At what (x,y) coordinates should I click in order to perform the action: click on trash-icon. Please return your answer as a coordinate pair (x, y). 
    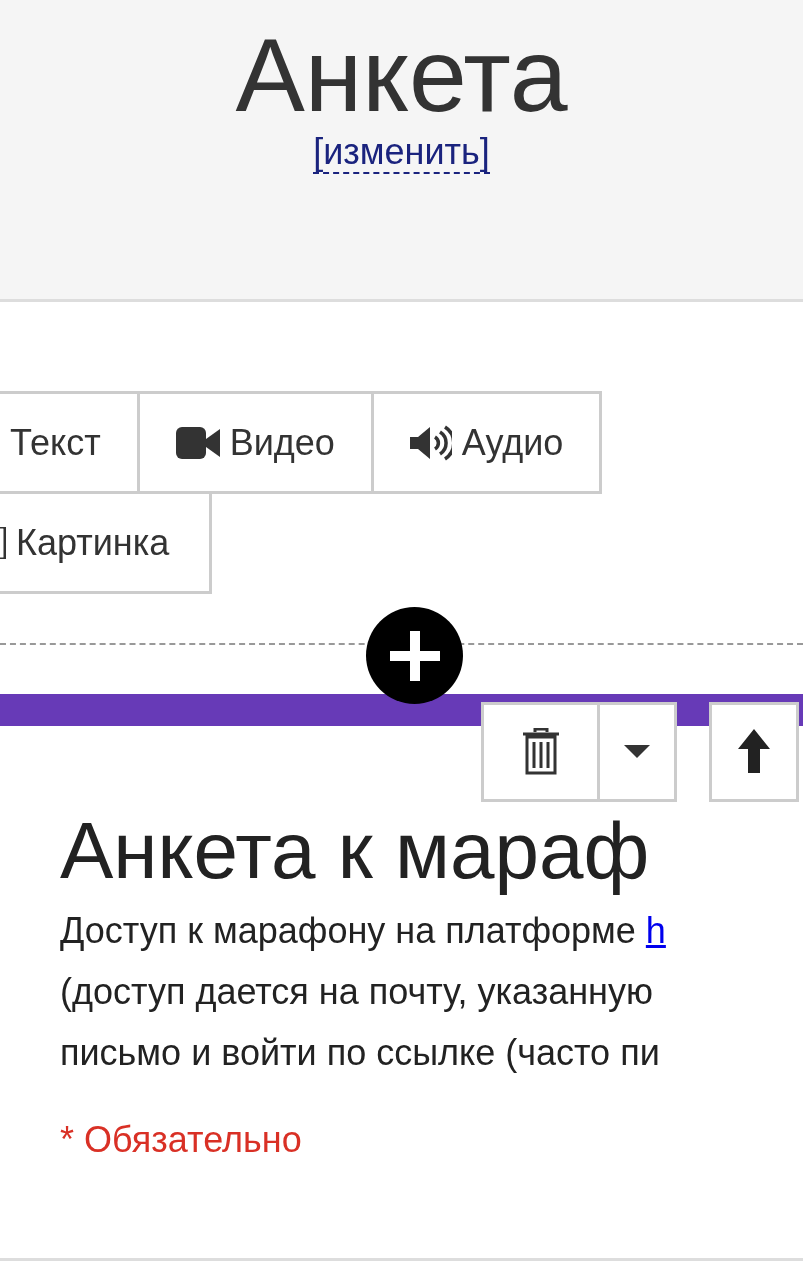
    Looking at the image, I should click on (540, 752).